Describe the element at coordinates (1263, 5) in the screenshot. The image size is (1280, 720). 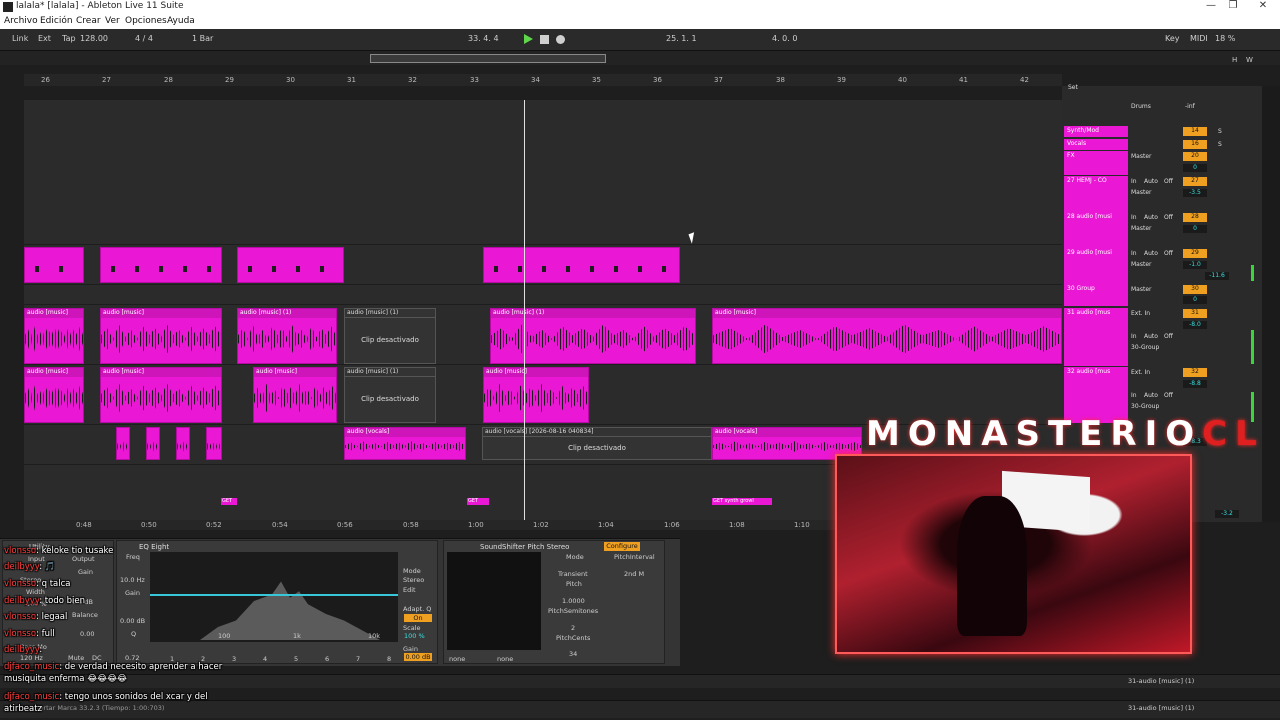
I see `close-button: ✕` at that location.